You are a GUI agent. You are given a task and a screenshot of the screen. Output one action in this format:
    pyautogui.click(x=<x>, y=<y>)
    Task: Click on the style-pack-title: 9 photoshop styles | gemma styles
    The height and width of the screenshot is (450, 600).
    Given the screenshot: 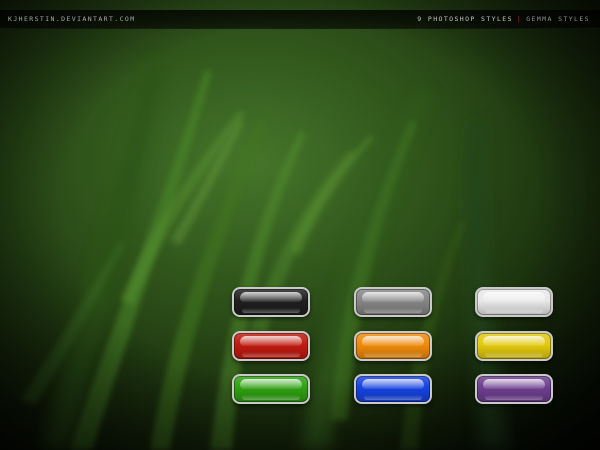 What is the action you would take?
    pyautogui.click(x=503, y=19)
    